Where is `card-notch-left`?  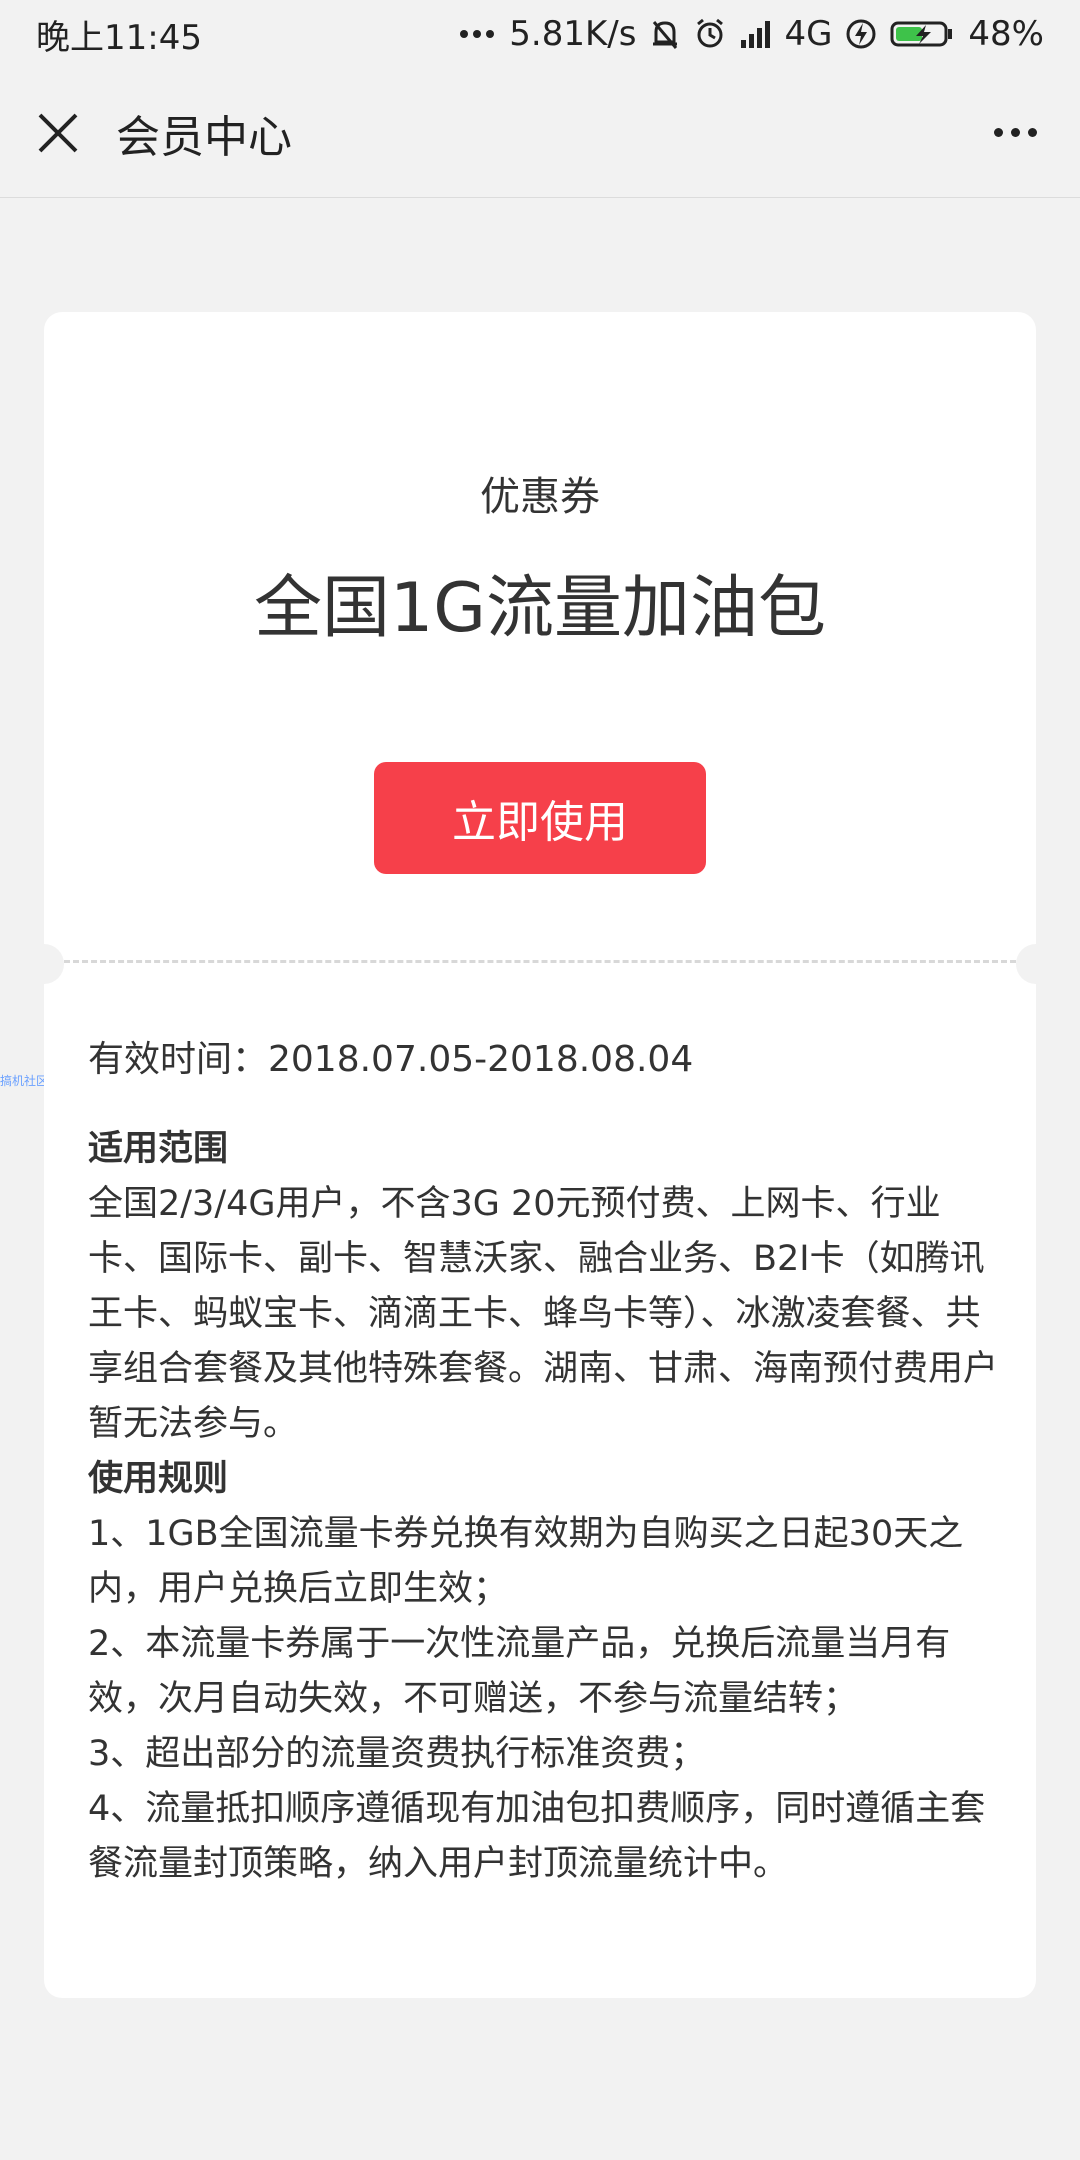
card-notch-left is located at coordinates (44, 964).